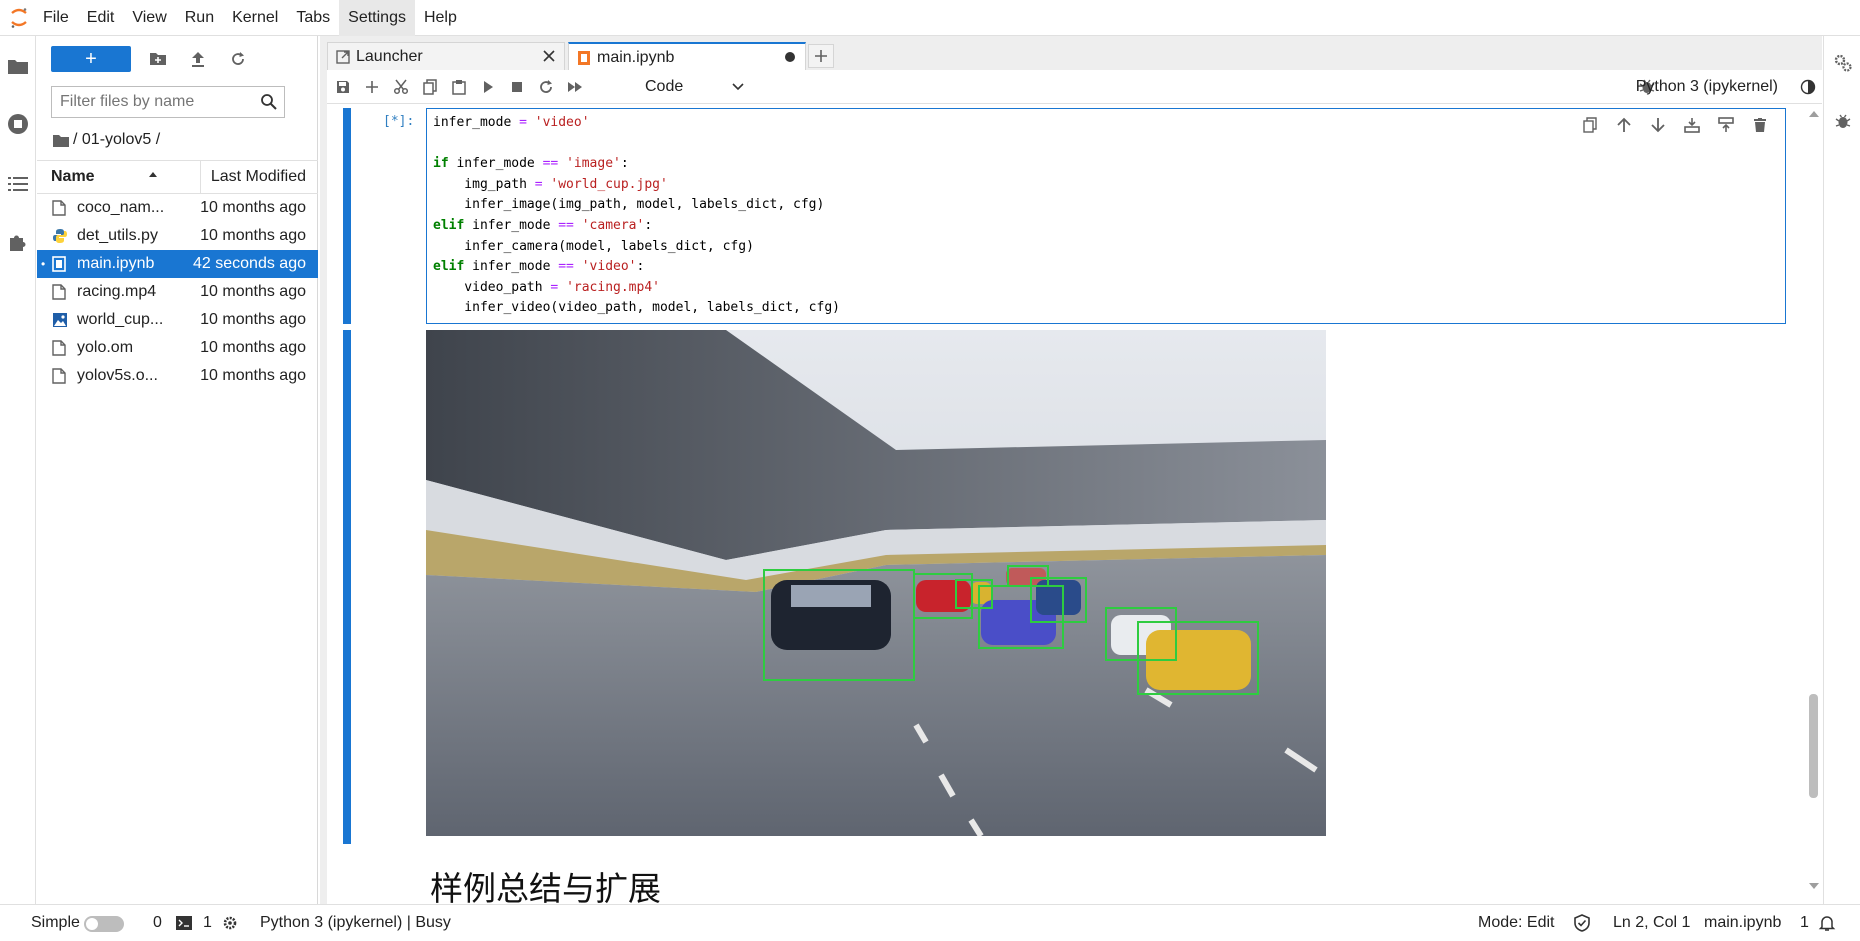  Describe the element at coordinates (101, 18) in the screenshot. I see `menu-edit: Edit` at that location.